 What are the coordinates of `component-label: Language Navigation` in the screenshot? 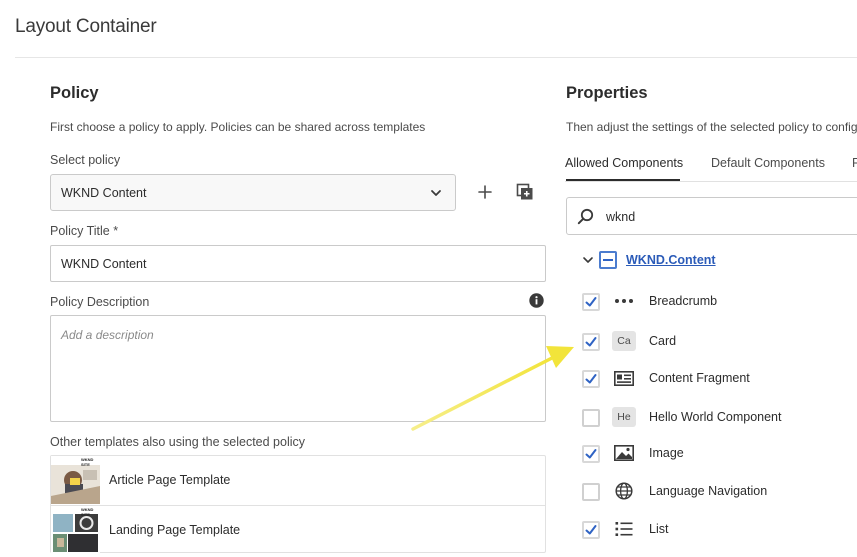 It's located at (708, 491).